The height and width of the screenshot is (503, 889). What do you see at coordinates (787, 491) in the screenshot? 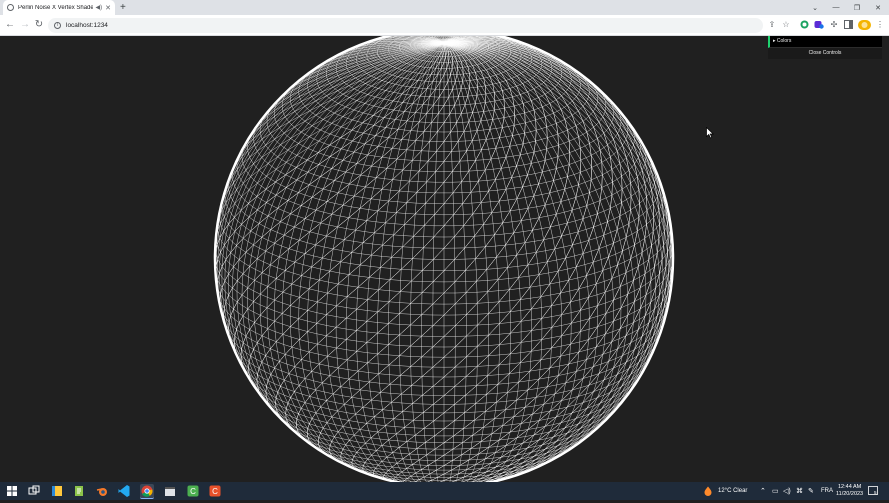
I see `volume-icon: ◁)` at bounding box center [787, 491].